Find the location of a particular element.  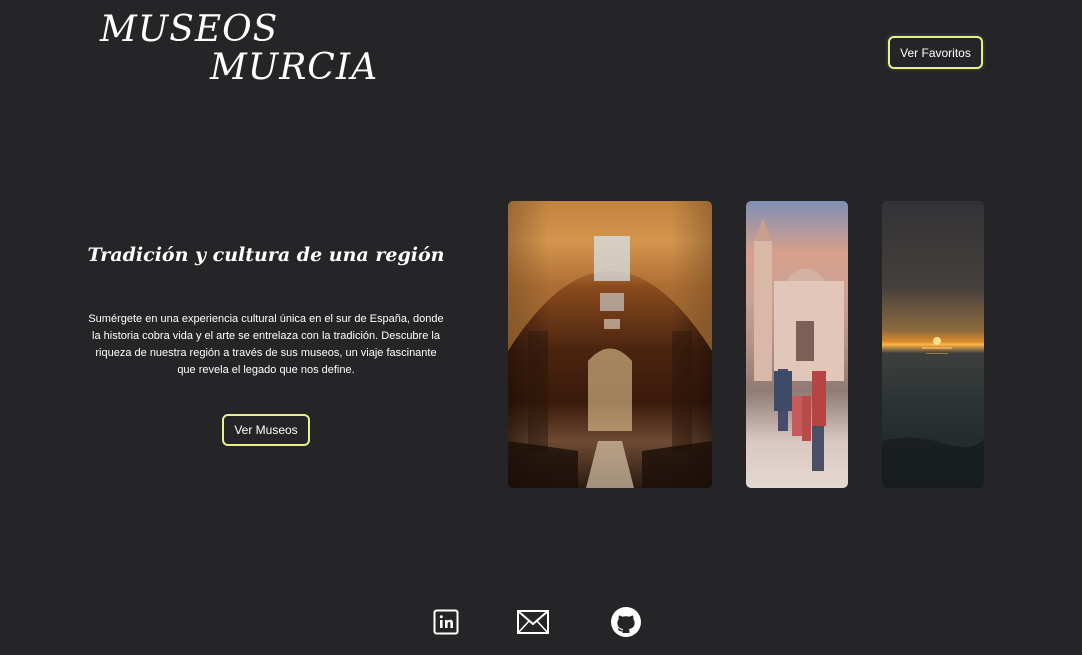

footer-social-links is located at coordinates (541, 622).